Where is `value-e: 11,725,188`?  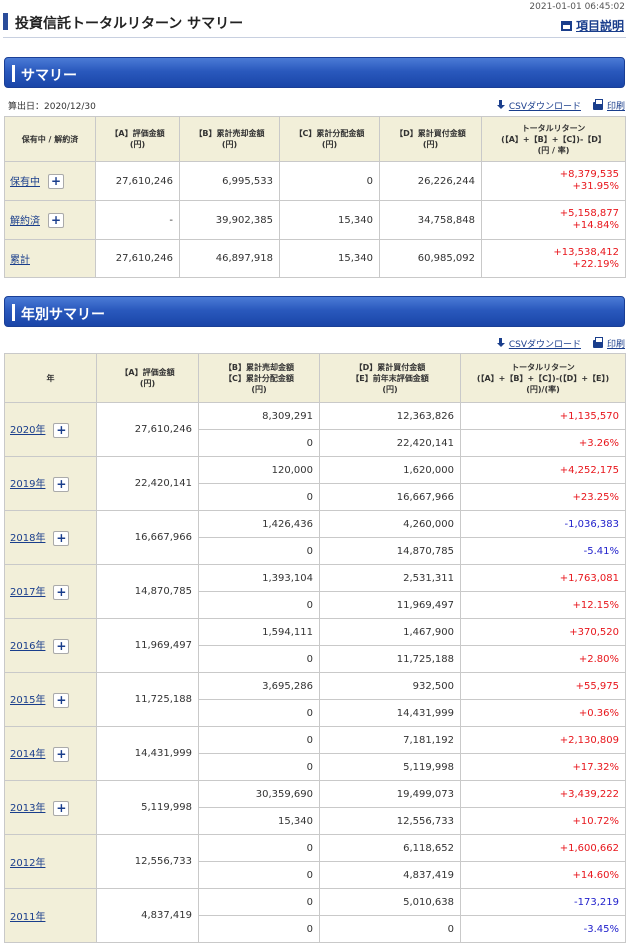 value-e: 11,725,188 is located at coordinates (390, 659).